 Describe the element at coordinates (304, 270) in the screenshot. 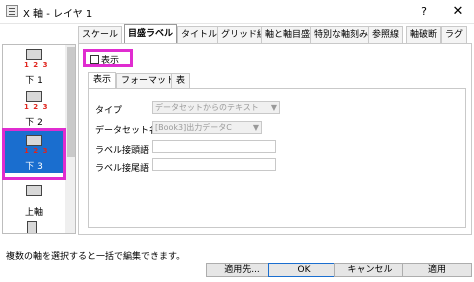

I see `ok-button: OK` at that location.